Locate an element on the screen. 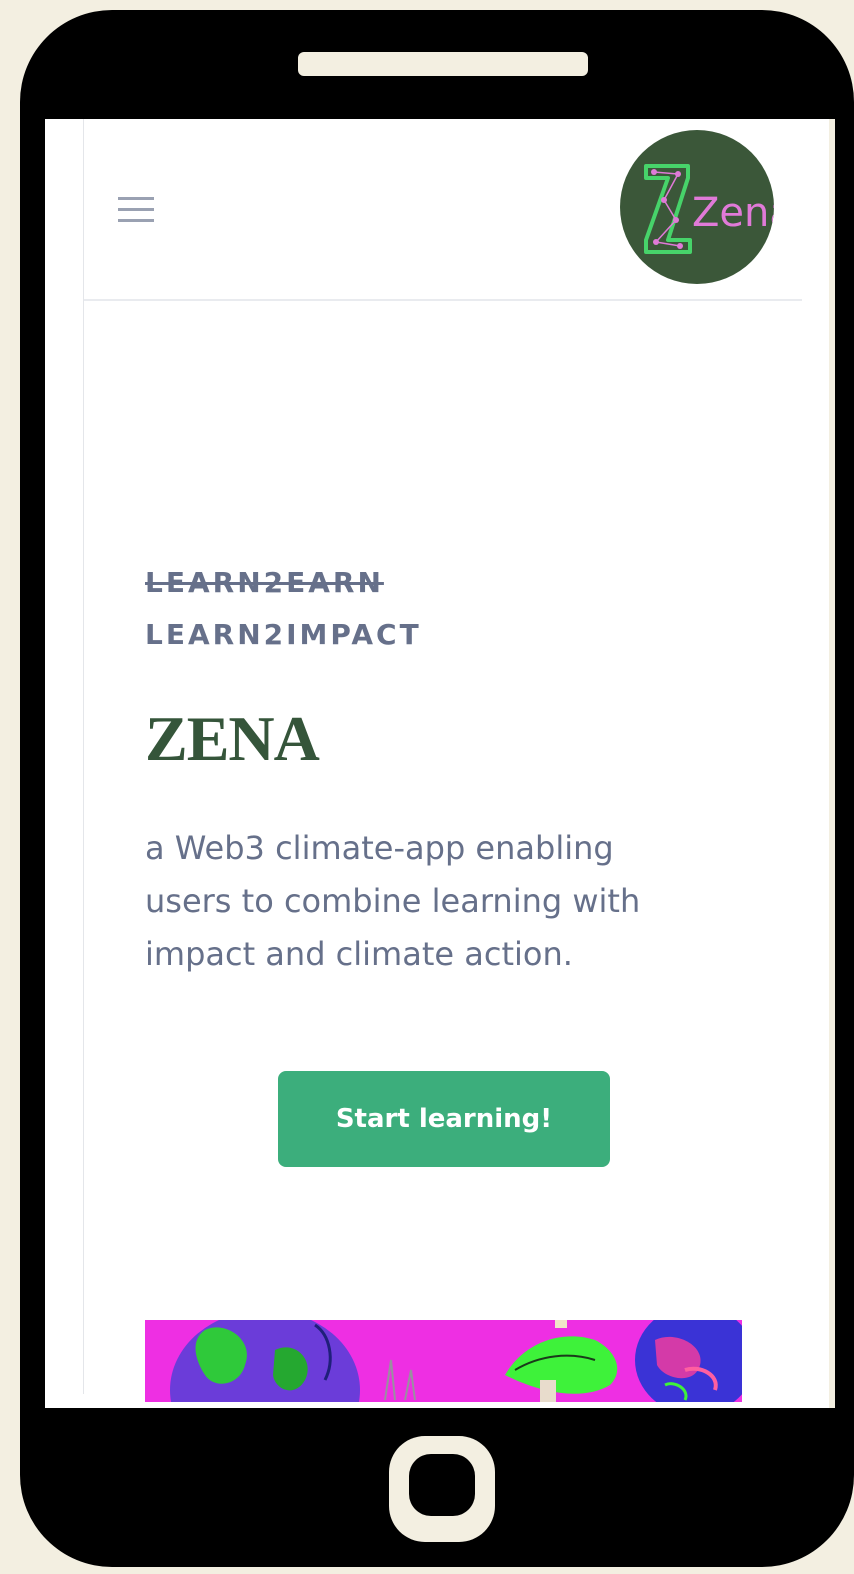 The width and height of the screenshot is (854, 1574). home-button is located at coordinates (442, 1489).